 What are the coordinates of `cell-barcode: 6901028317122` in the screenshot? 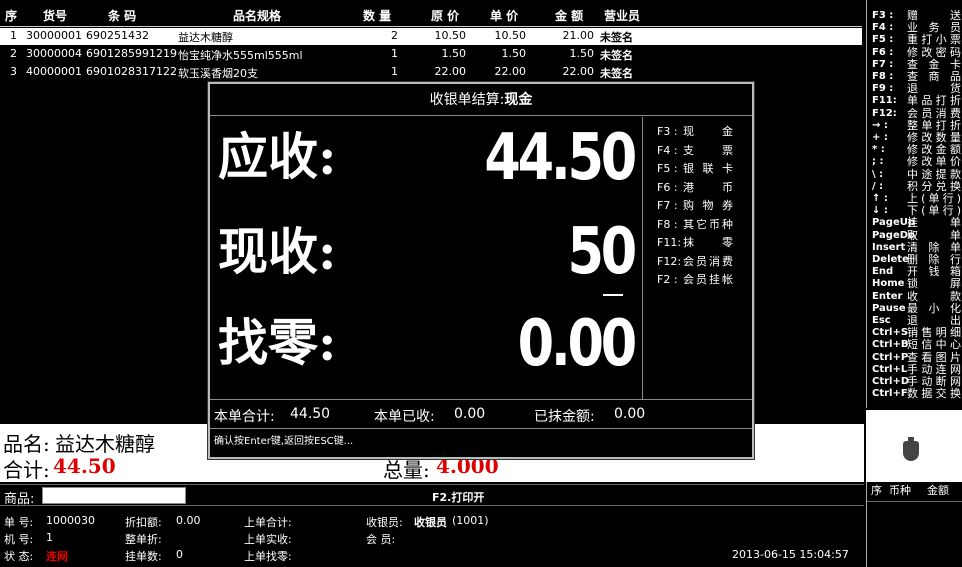 It's located at (131, 71).